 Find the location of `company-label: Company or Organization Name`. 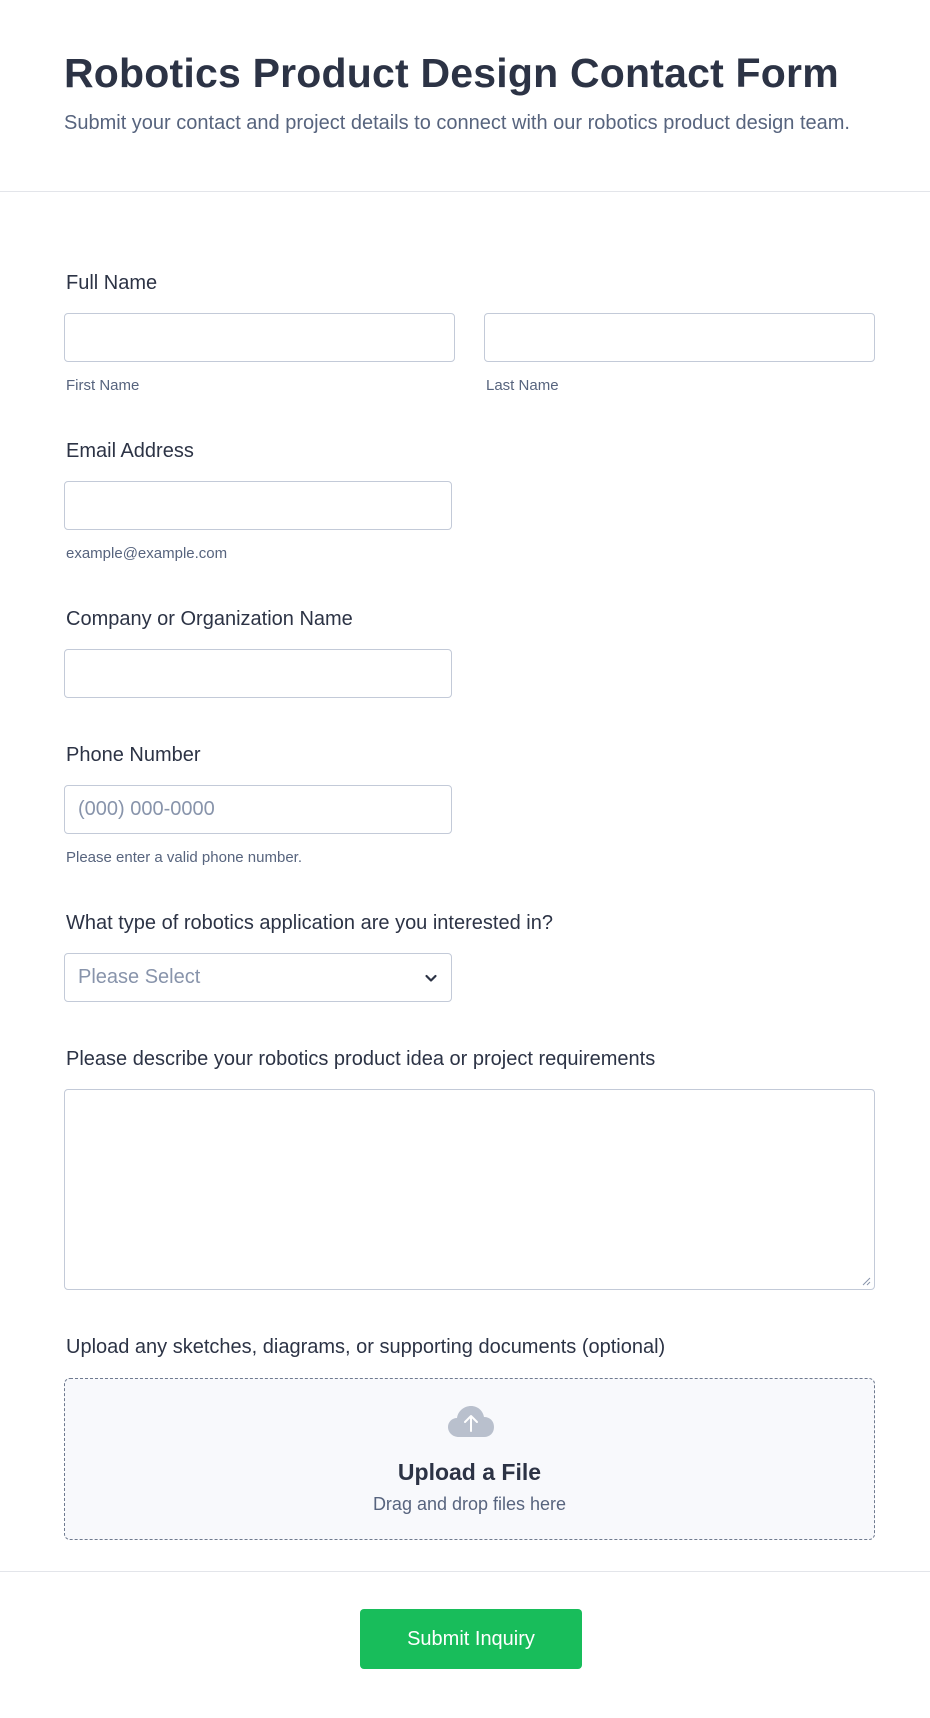

company-label: Company or Organization Name is located at coordinates (209, 619).